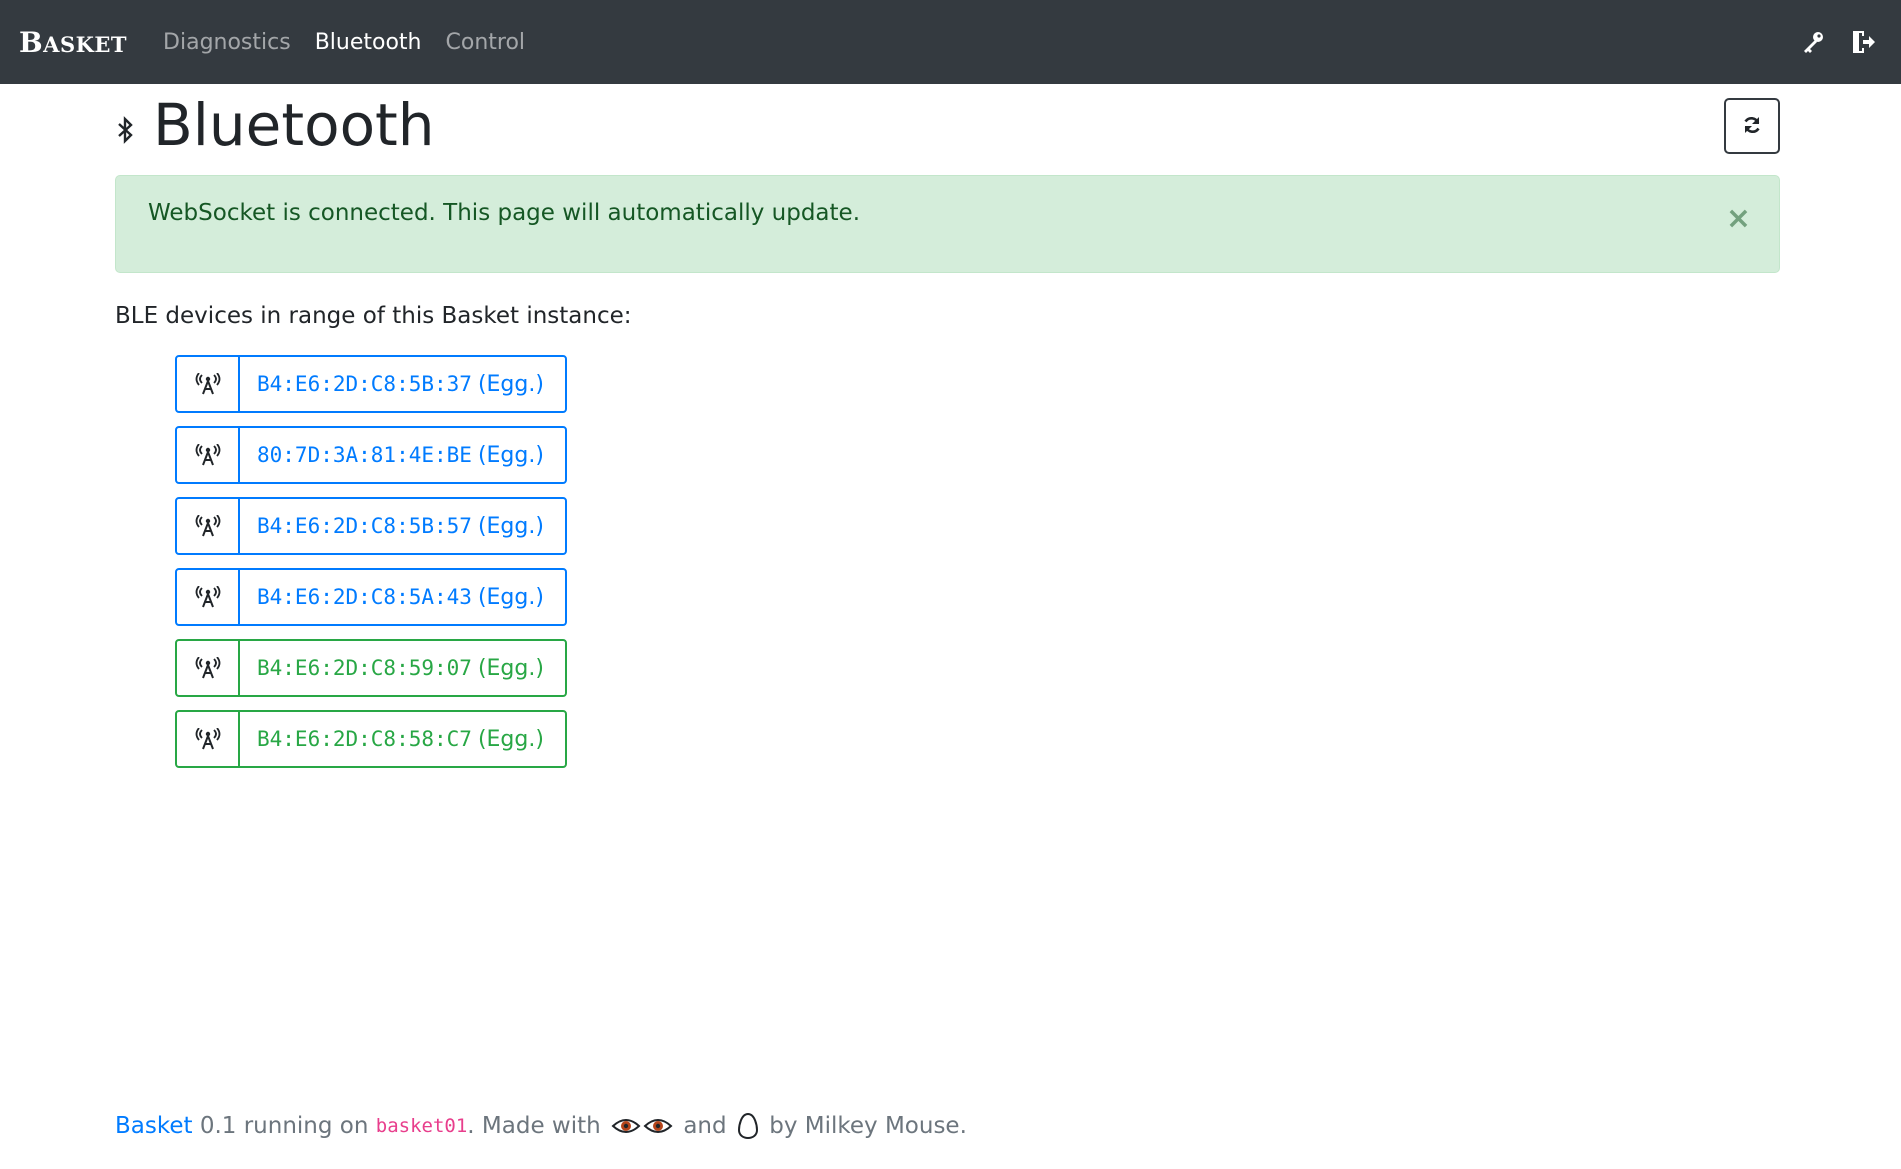  I want to click on egg-icon, so click(748, 1126).